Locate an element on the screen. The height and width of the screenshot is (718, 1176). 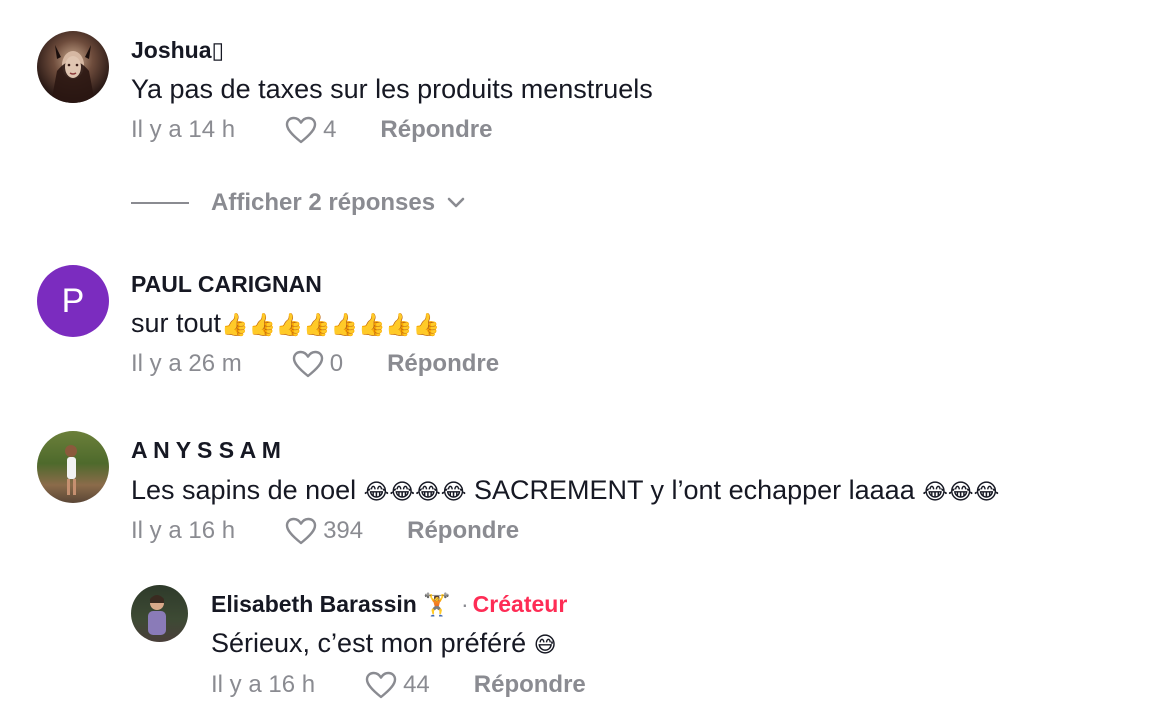
creator-badge: Créateur is located at coordinates (520, 604).